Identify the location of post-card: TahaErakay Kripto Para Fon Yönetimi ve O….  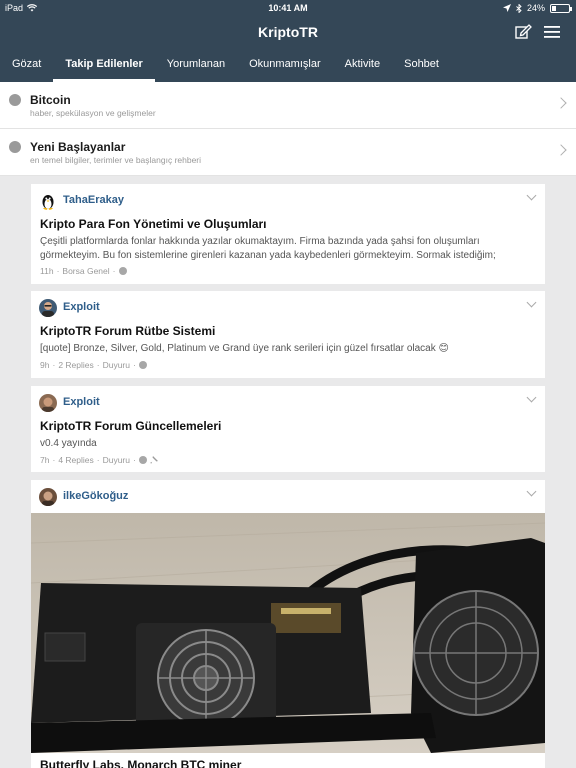
(288, 234).